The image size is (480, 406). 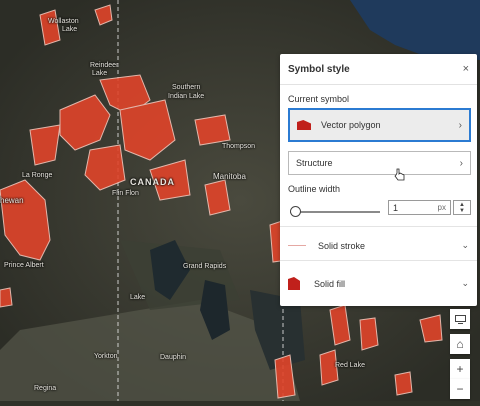 What do you see at coordinates (351, 125) in the screenshot?
I see `current-symbol-value: Vector polygon` at bounding box center [351, 125].